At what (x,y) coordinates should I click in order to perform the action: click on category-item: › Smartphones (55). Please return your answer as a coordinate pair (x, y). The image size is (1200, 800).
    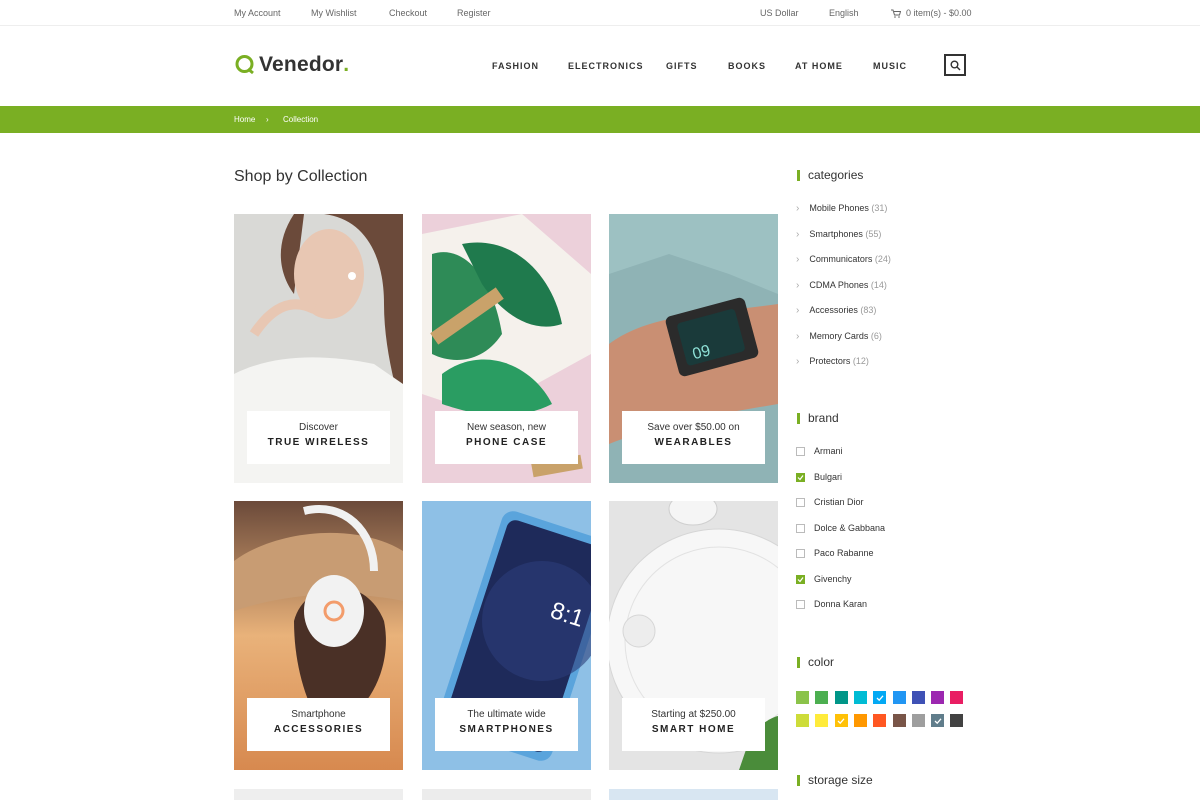
    Looking at the image, I should click on (838, 234).